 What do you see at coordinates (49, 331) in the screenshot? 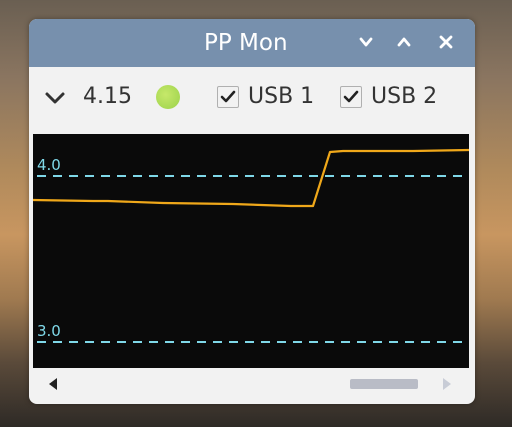
I see `ref-label-3-0: 3.0` at bounding box center [49, 331].